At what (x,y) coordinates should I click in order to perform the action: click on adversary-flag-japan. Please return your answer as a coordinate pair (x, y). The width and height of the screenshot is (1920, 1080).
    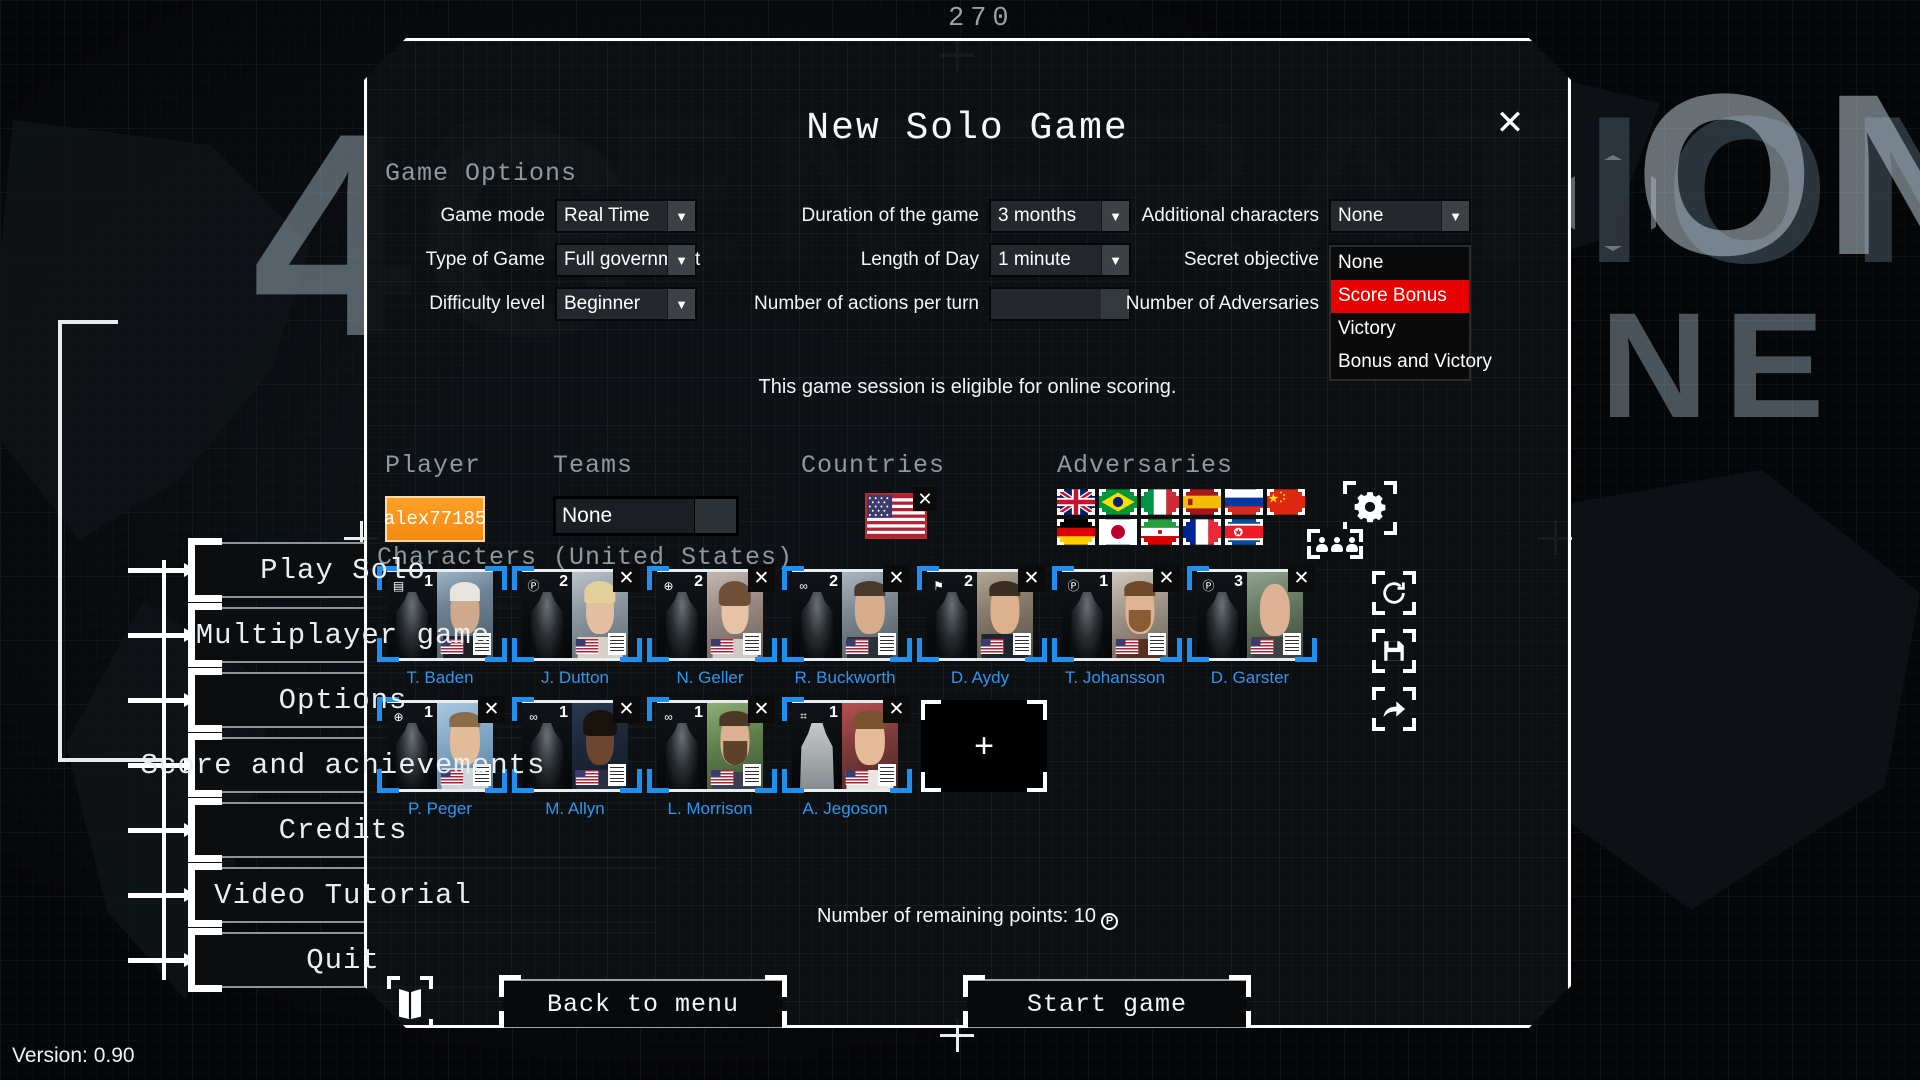
    Looking at the image, I should click on (1118, 532).